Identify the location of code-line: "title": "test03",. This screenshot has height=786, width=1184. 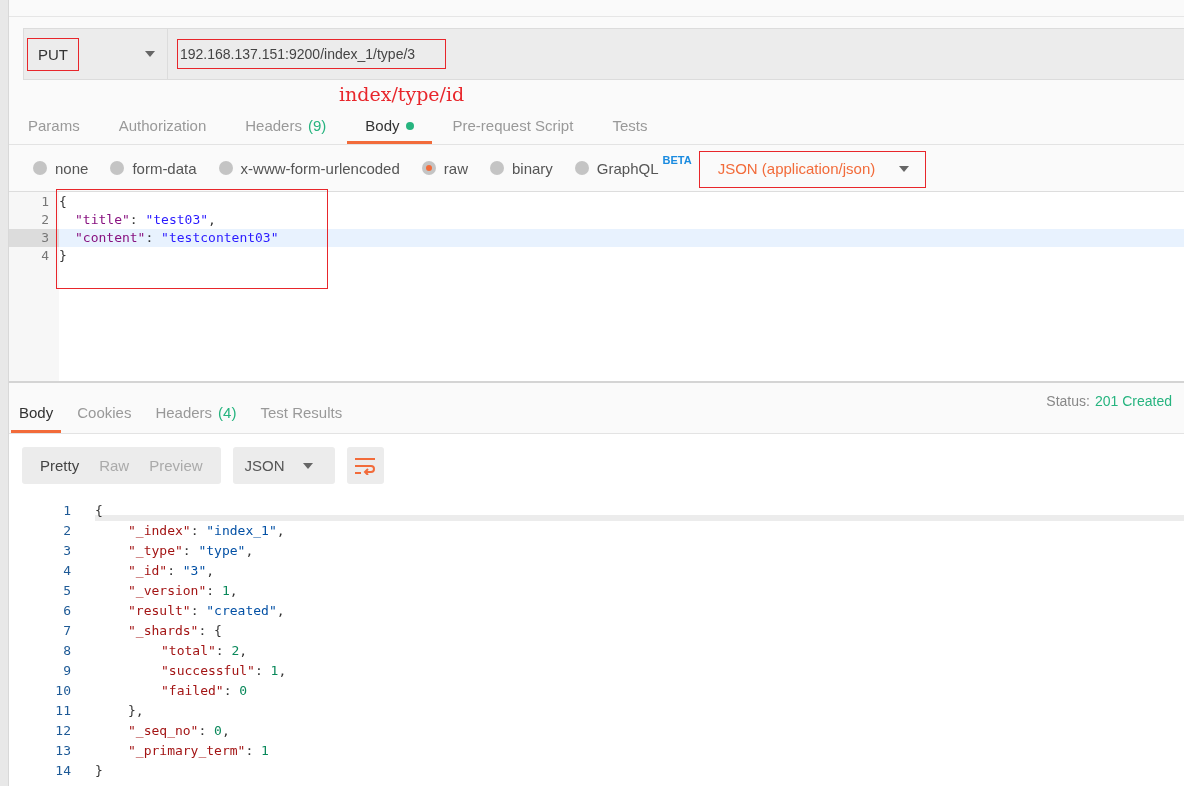
(145, 220).